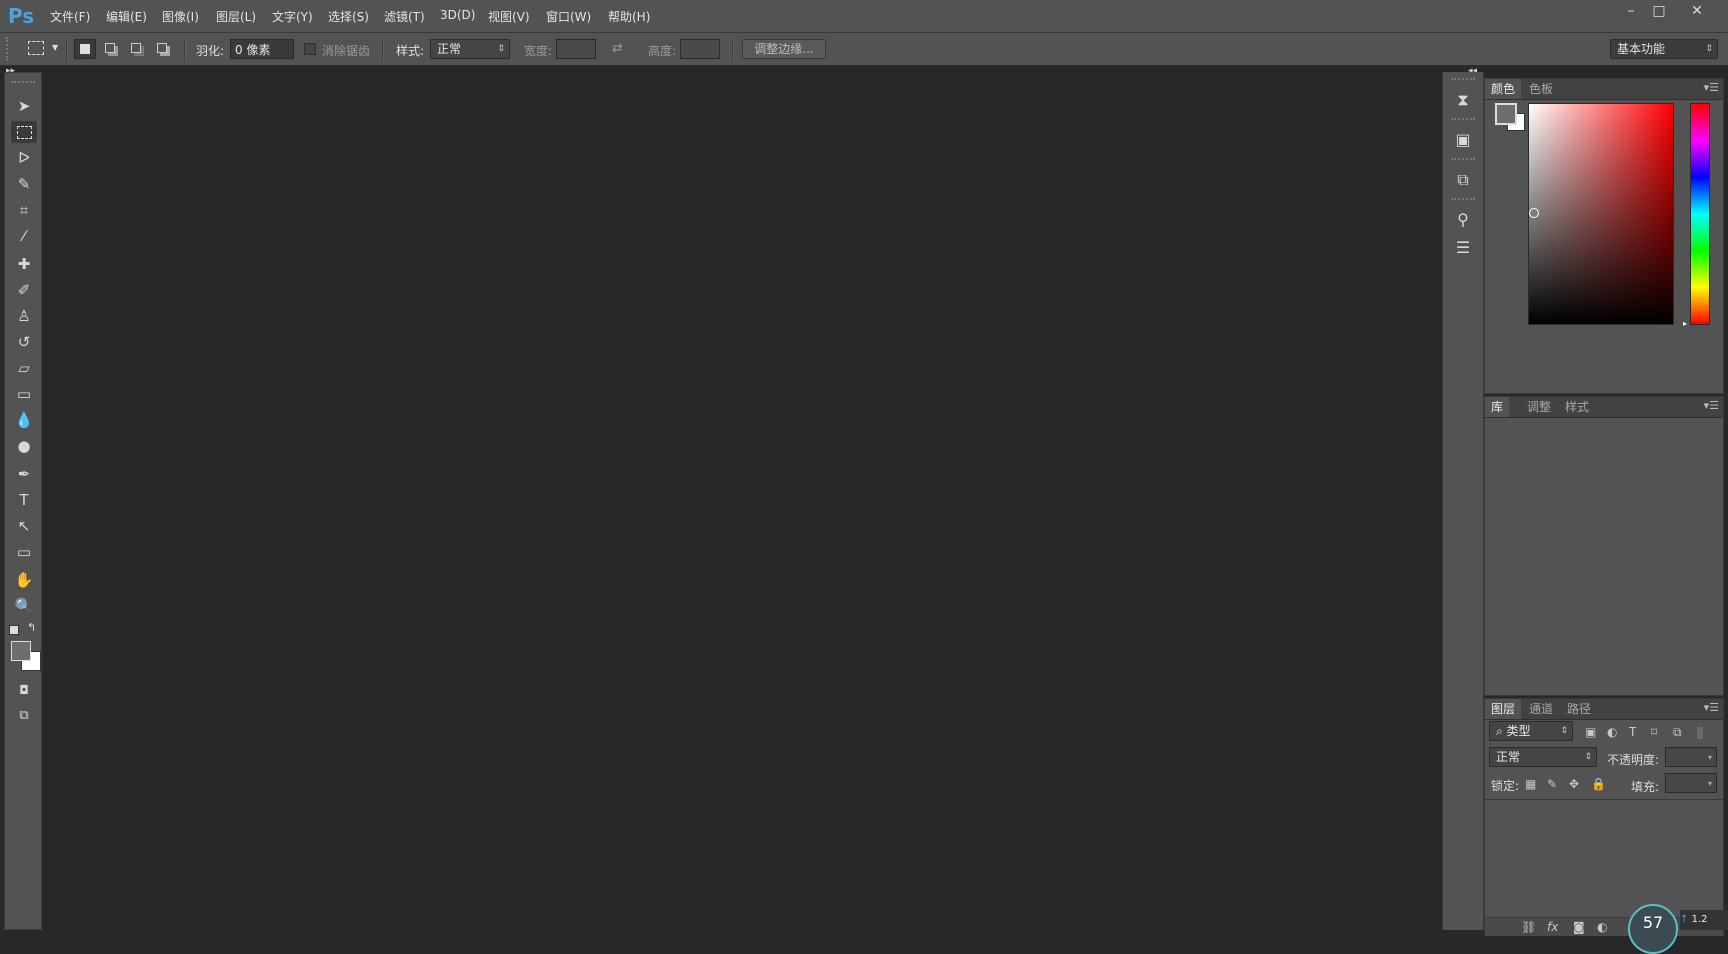 The image size is (1728, 954). I want to click on default-colors-icon, so click(14, 630).